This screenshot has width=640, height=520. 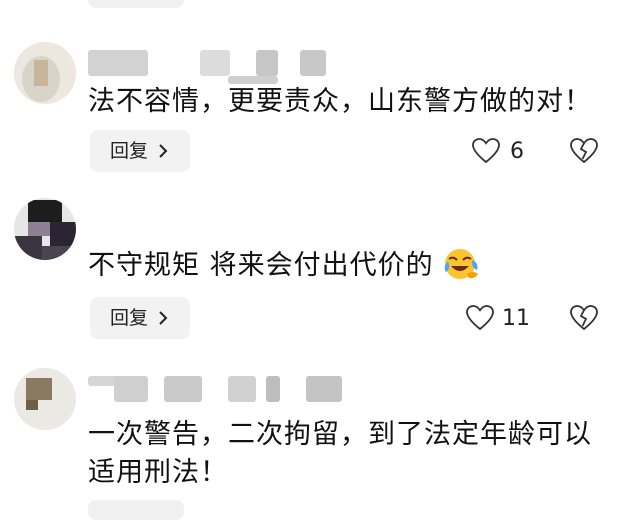 I want to click on comment-text: 一次警告，二次拘留，到了法定年龄可以适用刑法！, so click(x=340, y=453).